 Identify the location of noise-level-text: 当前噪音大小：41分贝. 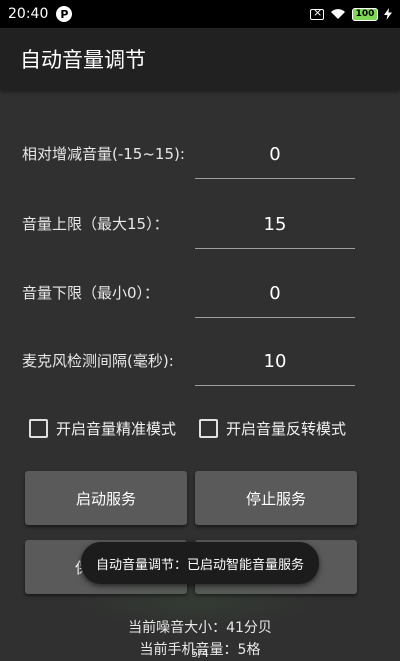
(200, 628).